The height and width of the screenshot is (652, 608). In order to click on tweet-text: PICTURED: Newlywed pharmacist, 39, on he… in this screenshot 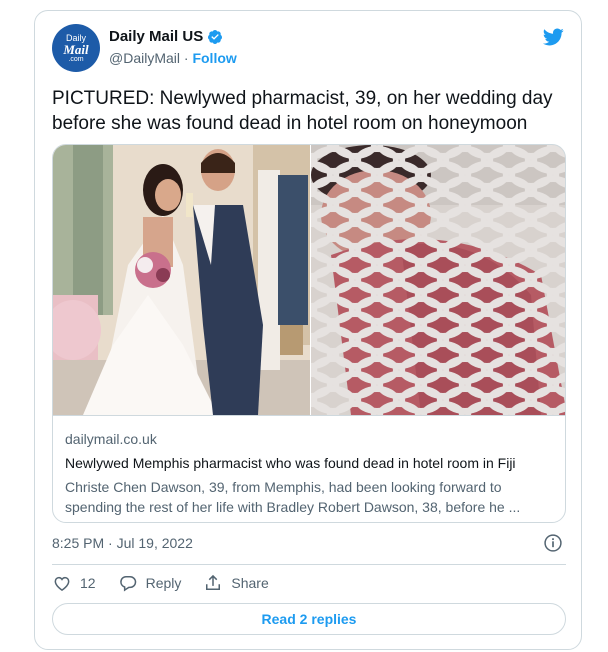, I will do `click(302, 111)`.